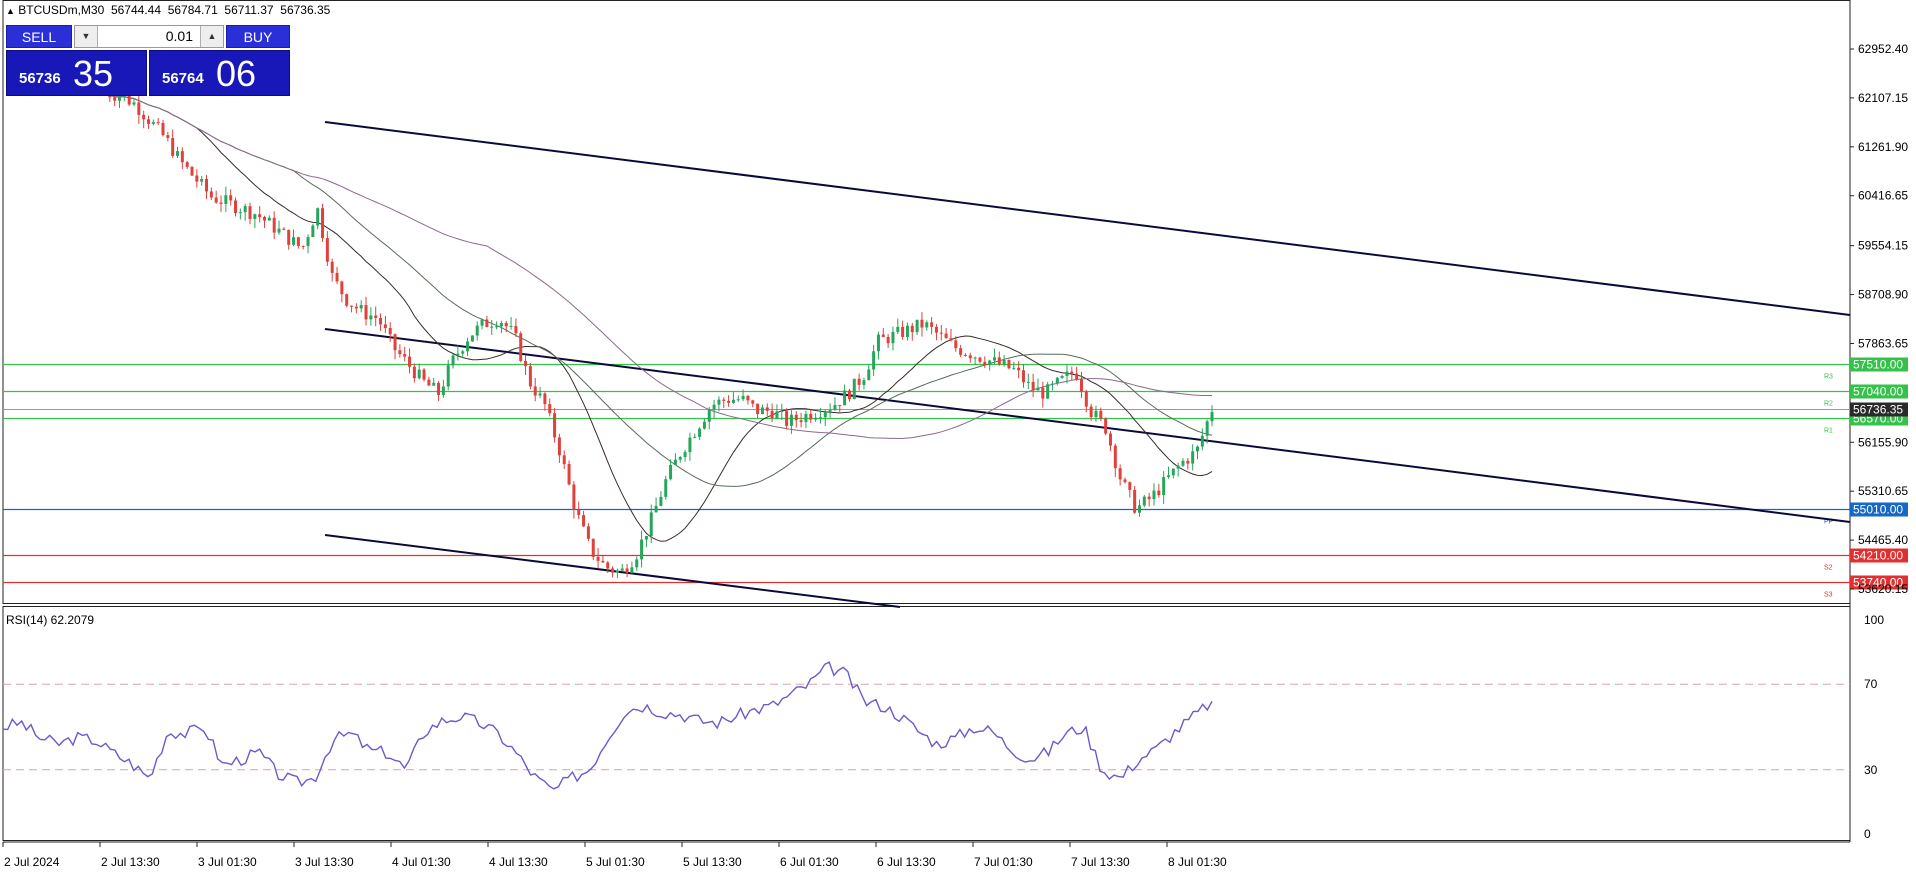  What do you see at coordinates (39, 36) in the screenshot?
I see `sell-button: SELL` at bounding box center [39, 36].